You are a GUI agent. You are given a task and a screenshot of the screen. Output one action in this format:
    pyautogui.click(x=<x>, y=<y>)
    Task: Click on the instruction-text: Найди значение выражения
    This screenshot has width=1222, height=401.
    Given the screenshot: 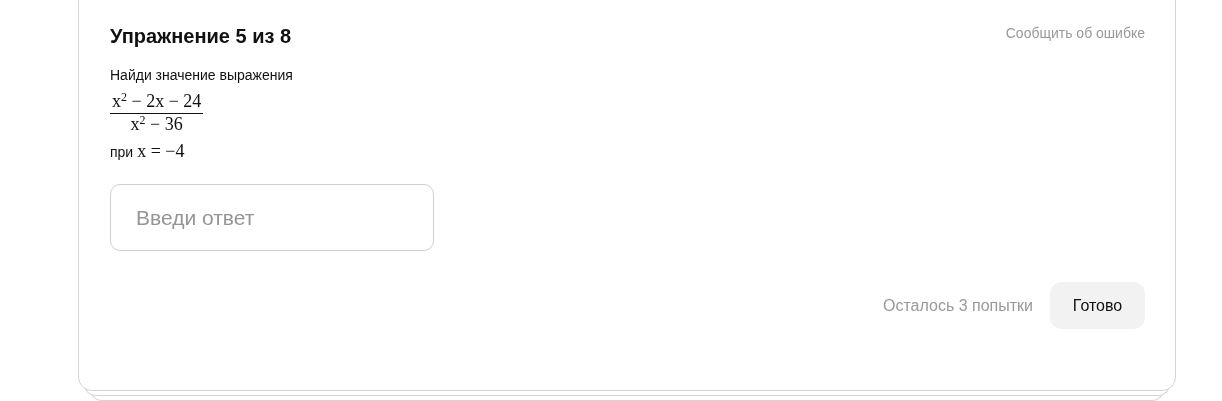 What is the action you would take?
    pyautogui.click(x=202, y=75)
    